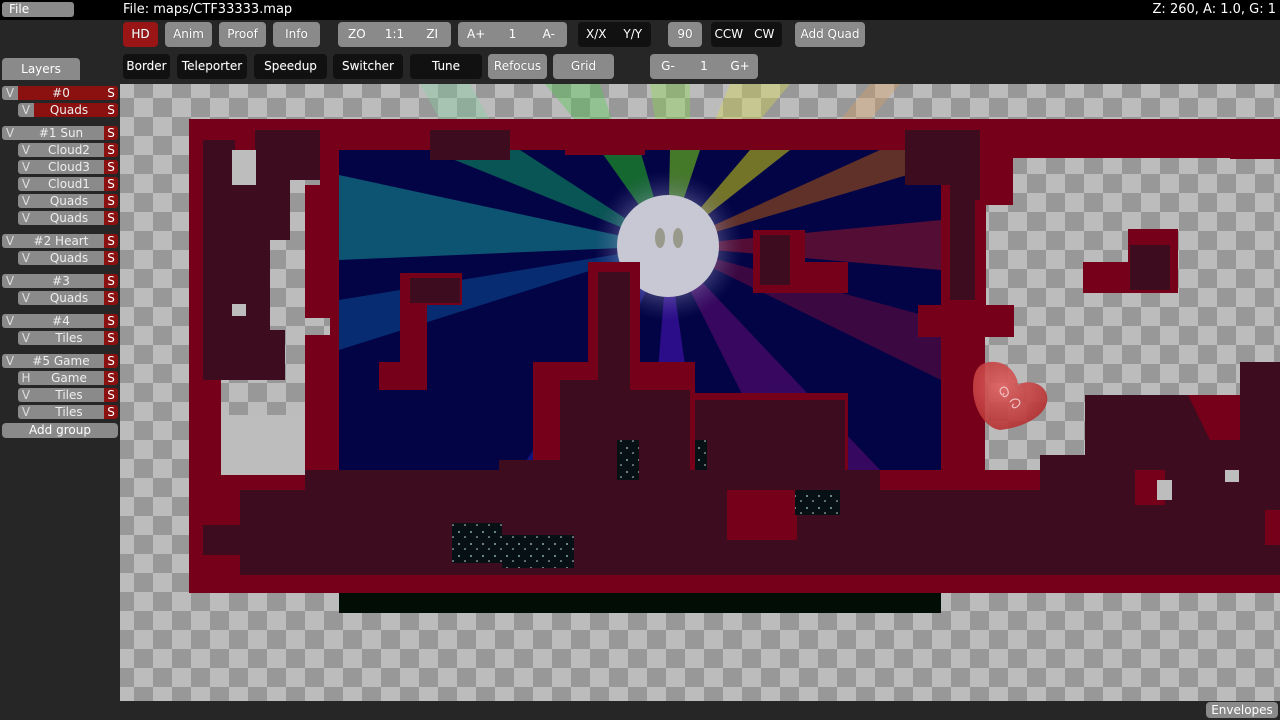  I want to click on teleporter-button: Teleporter, so click(212, 66).